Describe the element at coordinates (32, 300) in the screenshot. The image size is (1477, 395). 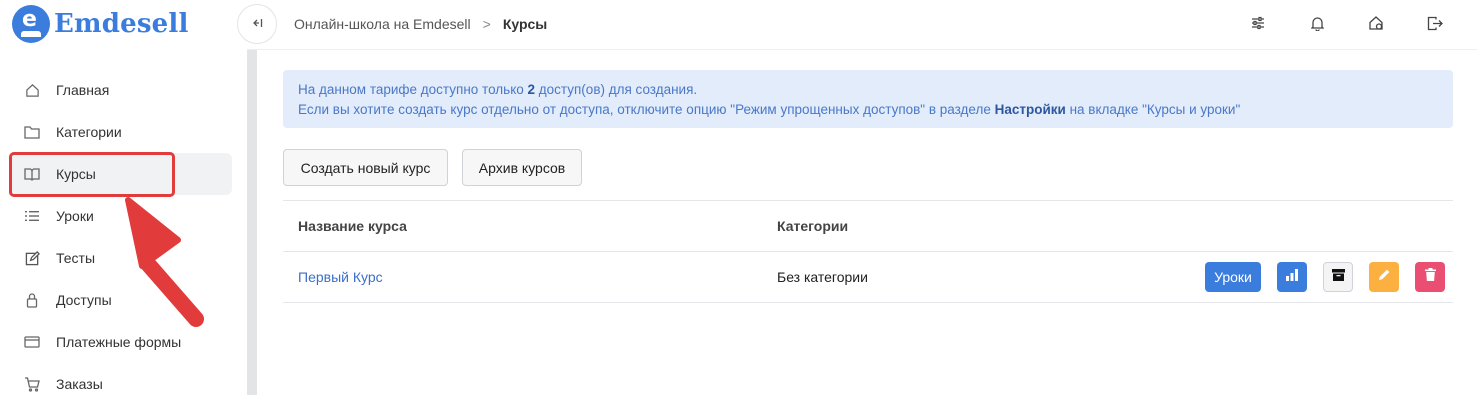
I see `lock-icon` at that location.